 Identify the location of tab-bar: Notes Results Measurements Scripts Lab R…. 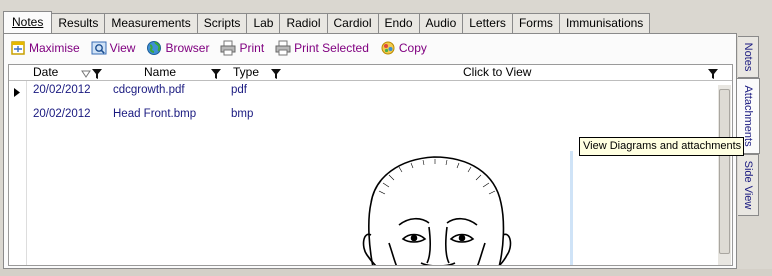
(327, 22).